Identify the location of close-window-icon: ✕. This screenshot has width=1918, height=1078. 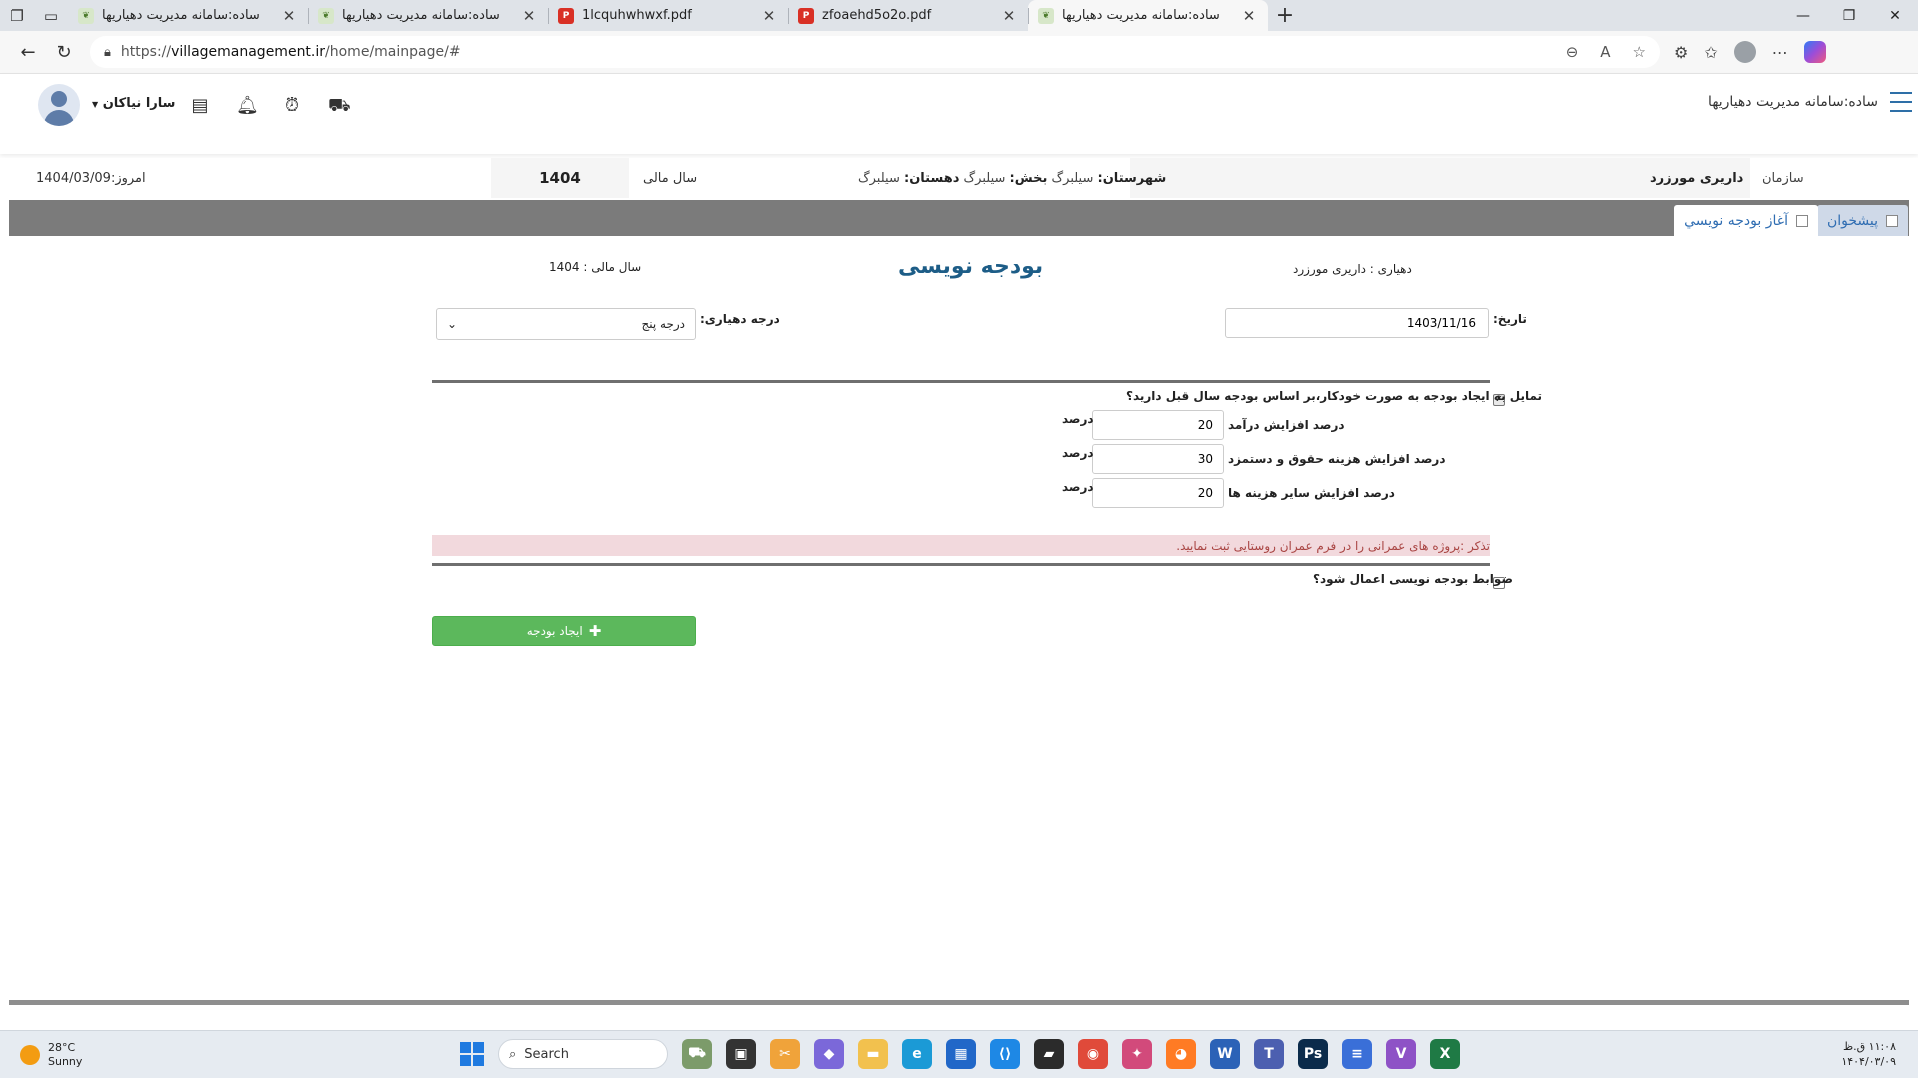
(1895, 15).